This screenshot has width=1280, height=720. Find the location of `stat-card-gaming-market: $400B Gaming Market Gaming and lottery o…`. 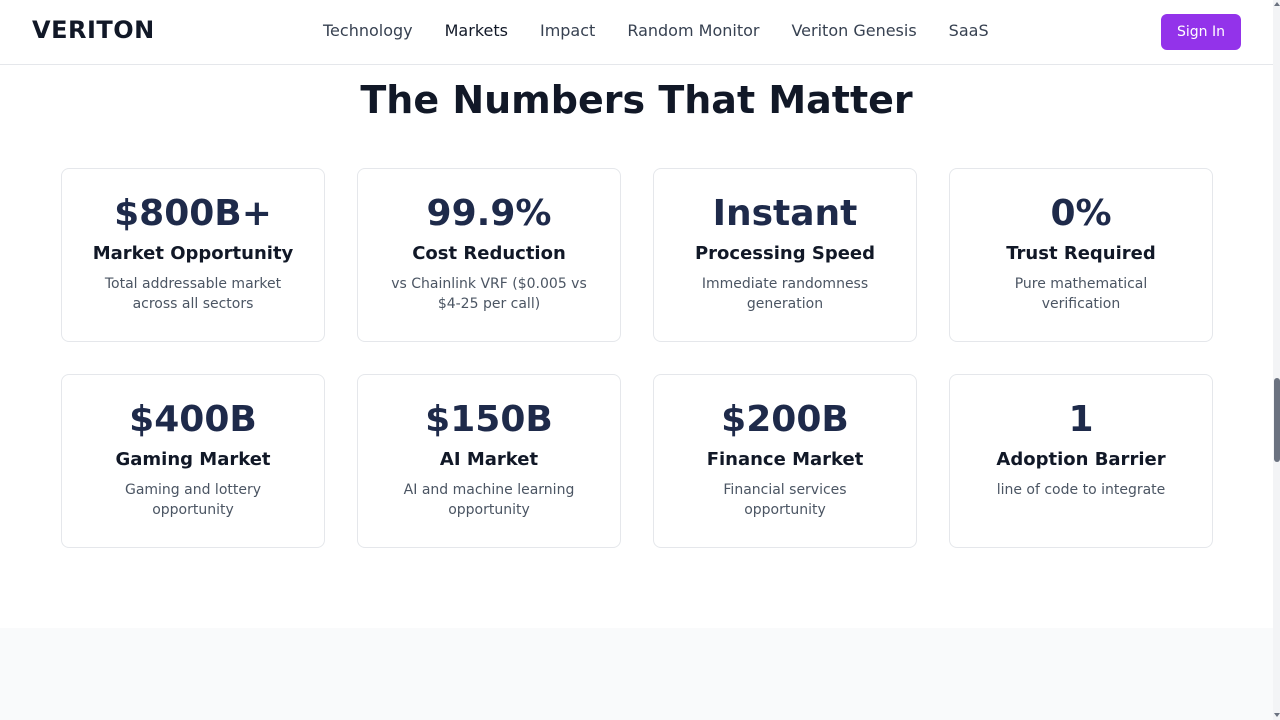

stat-card-gaming-market: $400B Gaming Market Gaming and lottery o… is located at coordinates (193, 461).